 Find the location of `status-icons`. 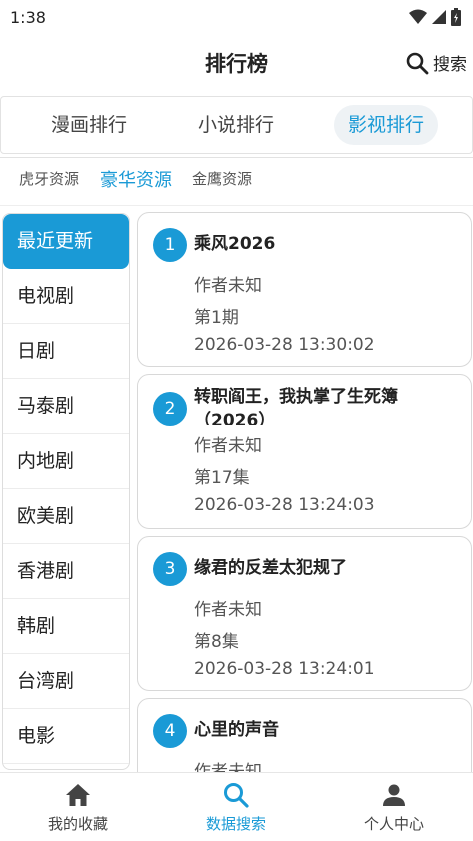

status-icons is located at coordinates (435, 17).